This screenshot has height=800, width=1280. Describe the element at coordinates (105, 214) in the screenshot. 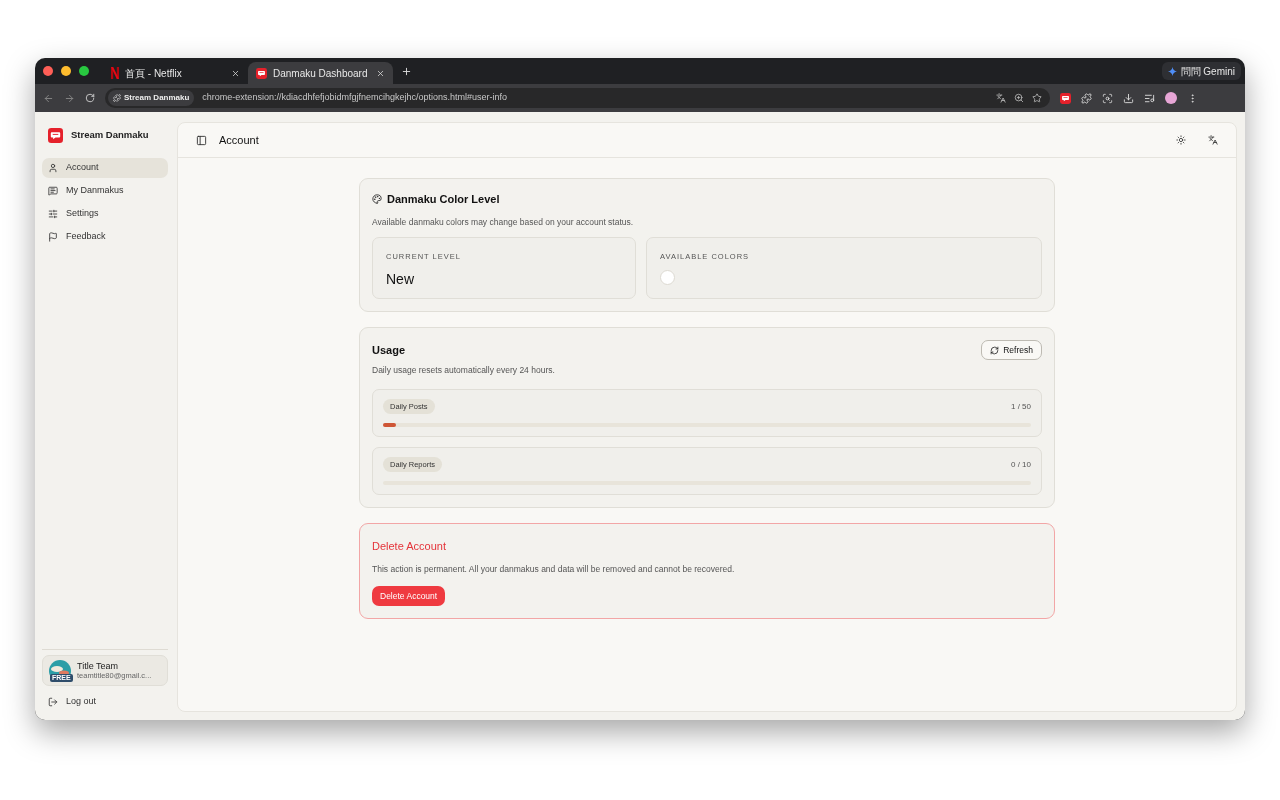

I see `sidebar-item: Settings` at that location.